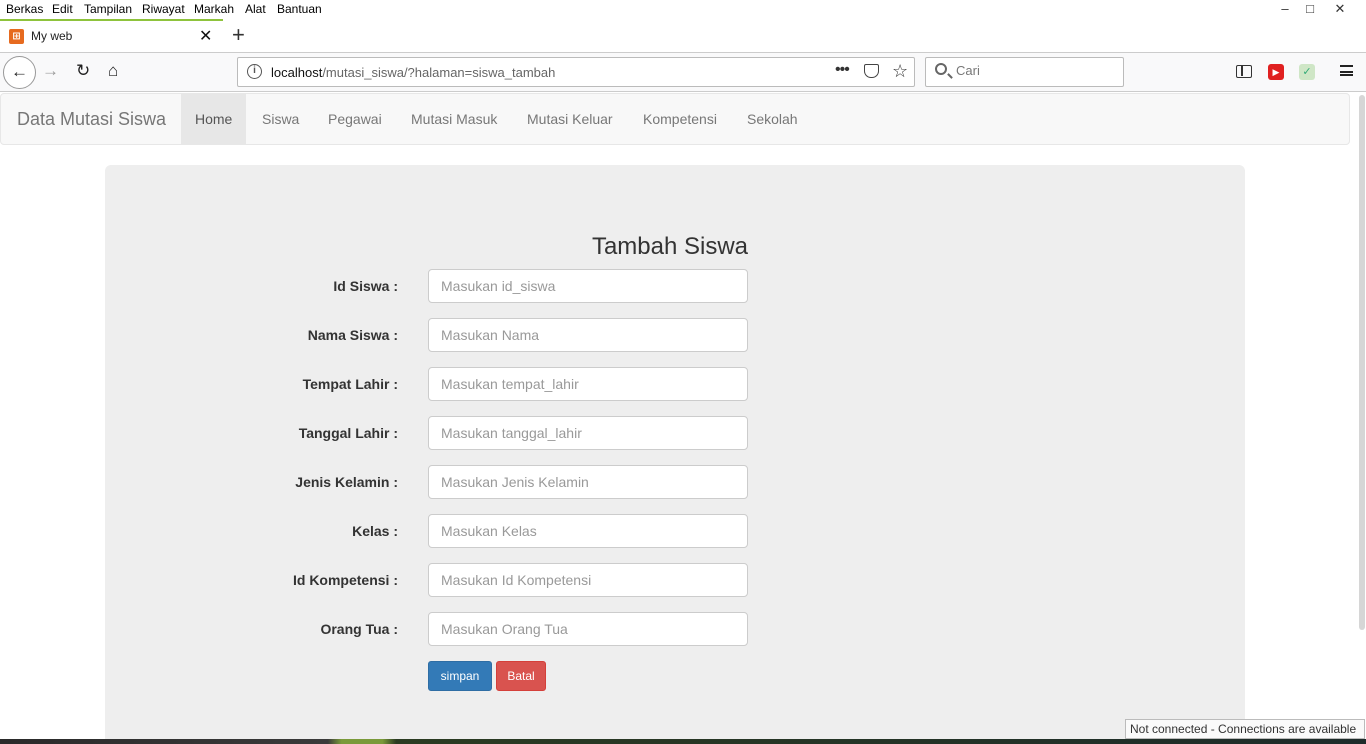 The image size is (1366, 744). Describe the element at coordinates (345, 580) in the screenshot. I see `label-id-kompetensi: Id Kompetensi :` at that location.